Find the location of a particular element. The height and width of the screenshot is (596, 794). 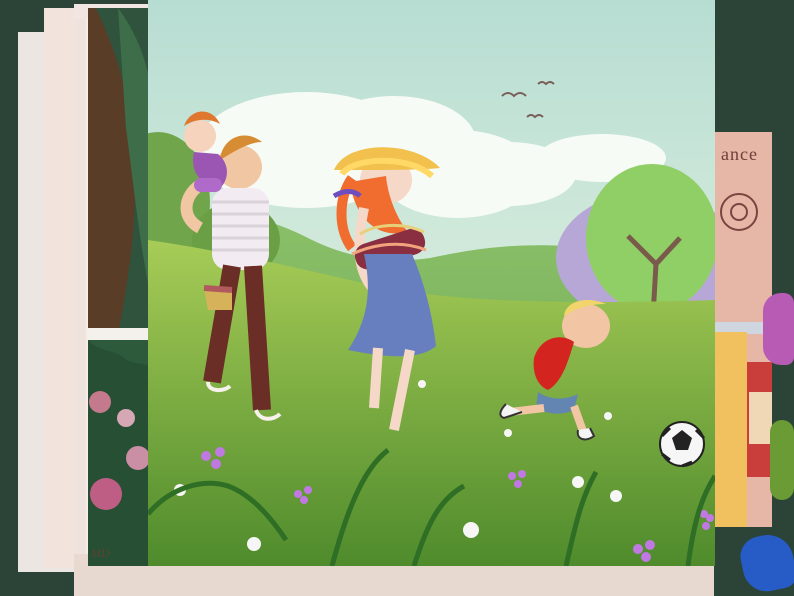

artist-signature: MD is located at coordinates (100, 553).